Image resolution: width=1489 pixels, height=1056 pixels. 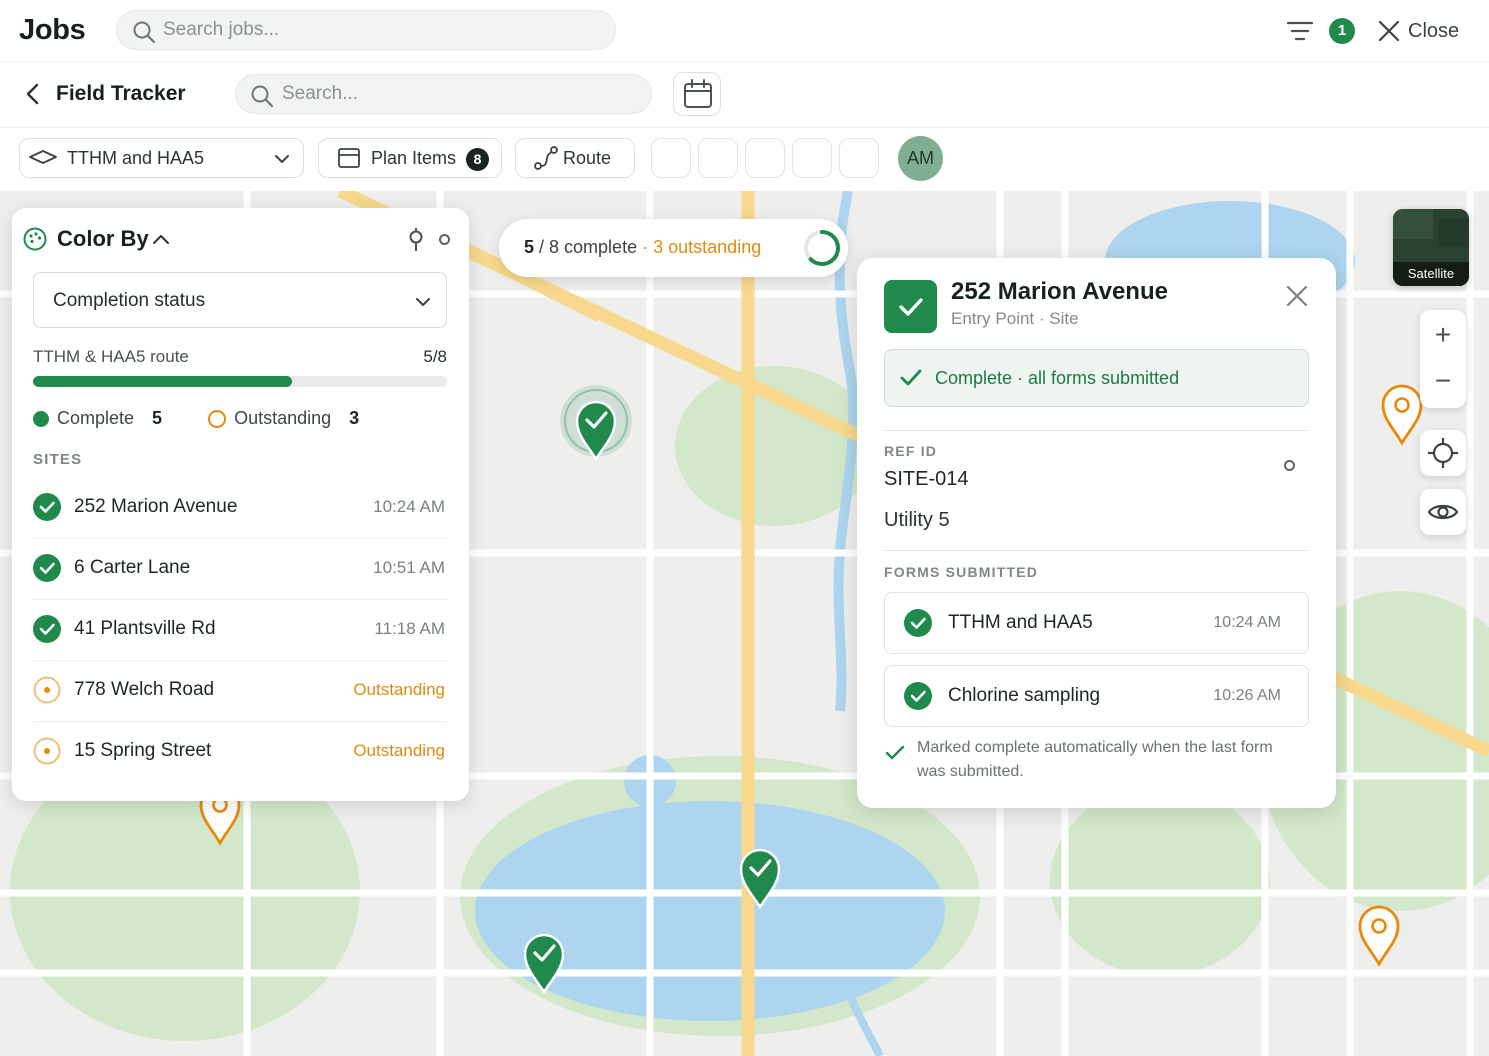 What do you see at coordinates (1059, 291) in the screenshot?
I see `site-title: 252 Marion Avenue` at bounding box center [1059, 291].